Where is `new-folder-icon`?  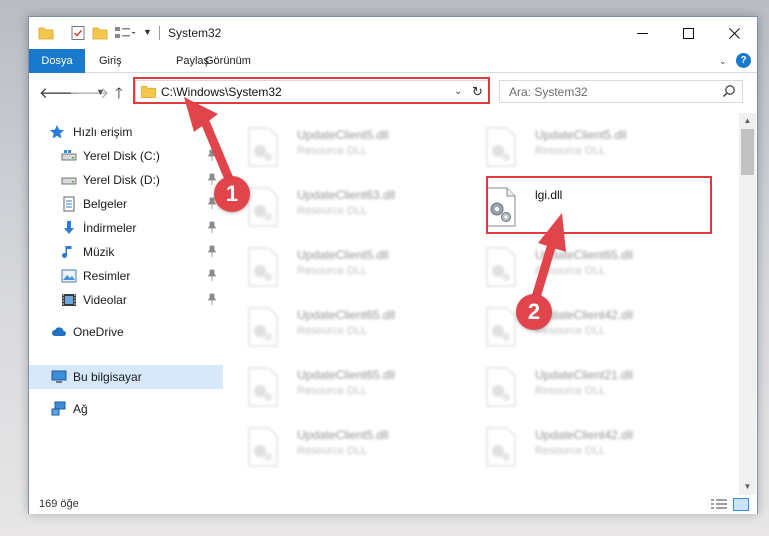
new-folder-icon is located at coordinates (100, 33).